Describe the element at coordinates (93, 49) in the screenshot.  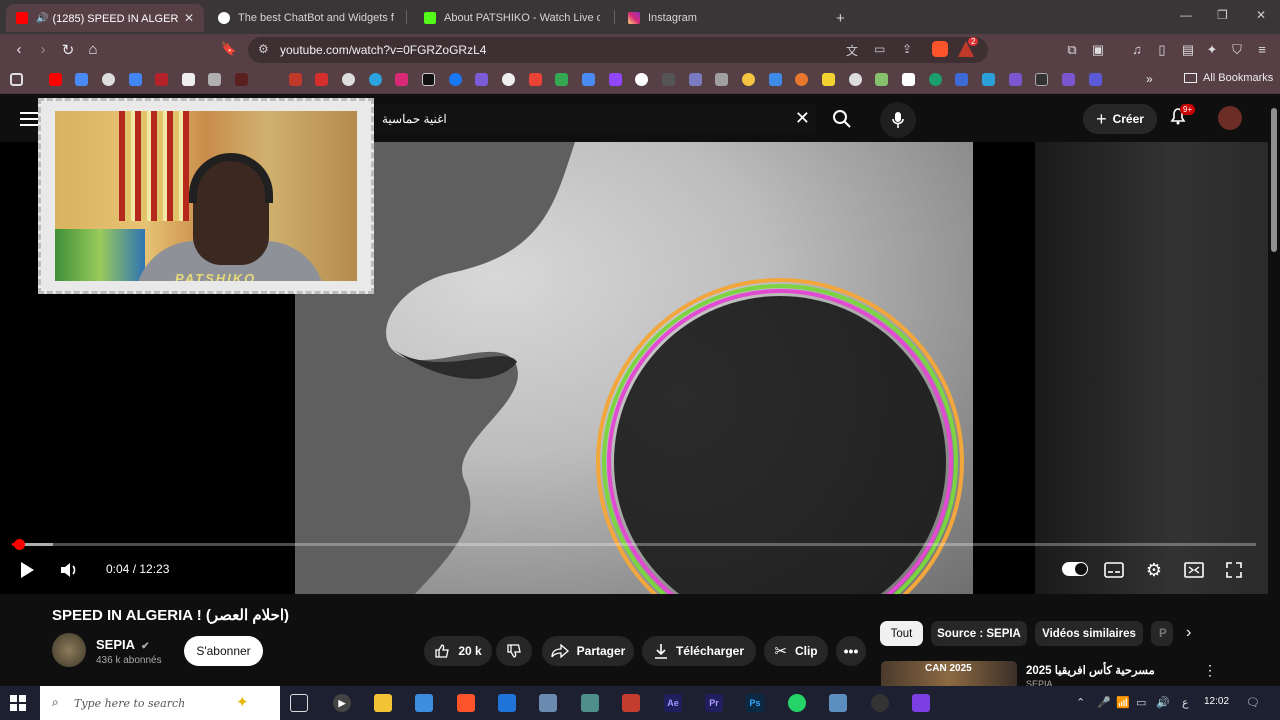
I see `home-icon: ⌂` at that location.